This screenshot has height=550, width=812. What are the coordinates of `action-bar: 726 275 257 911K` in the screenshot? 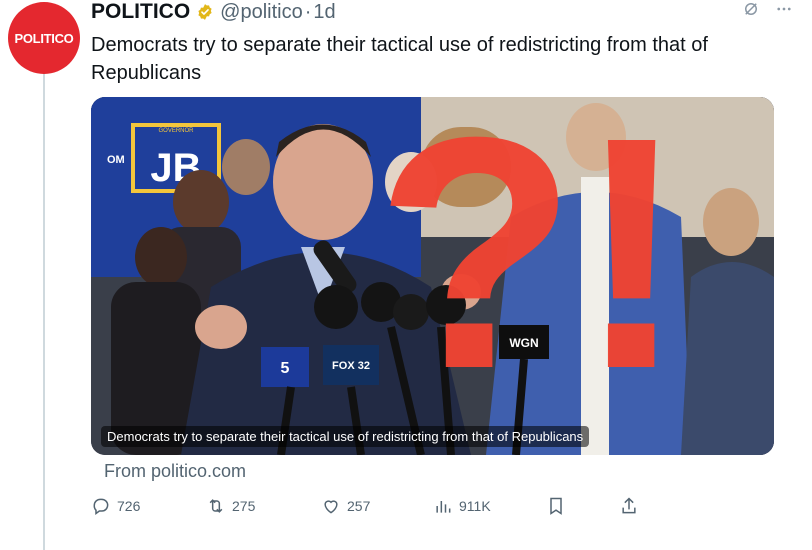 It's located at (371, 506).